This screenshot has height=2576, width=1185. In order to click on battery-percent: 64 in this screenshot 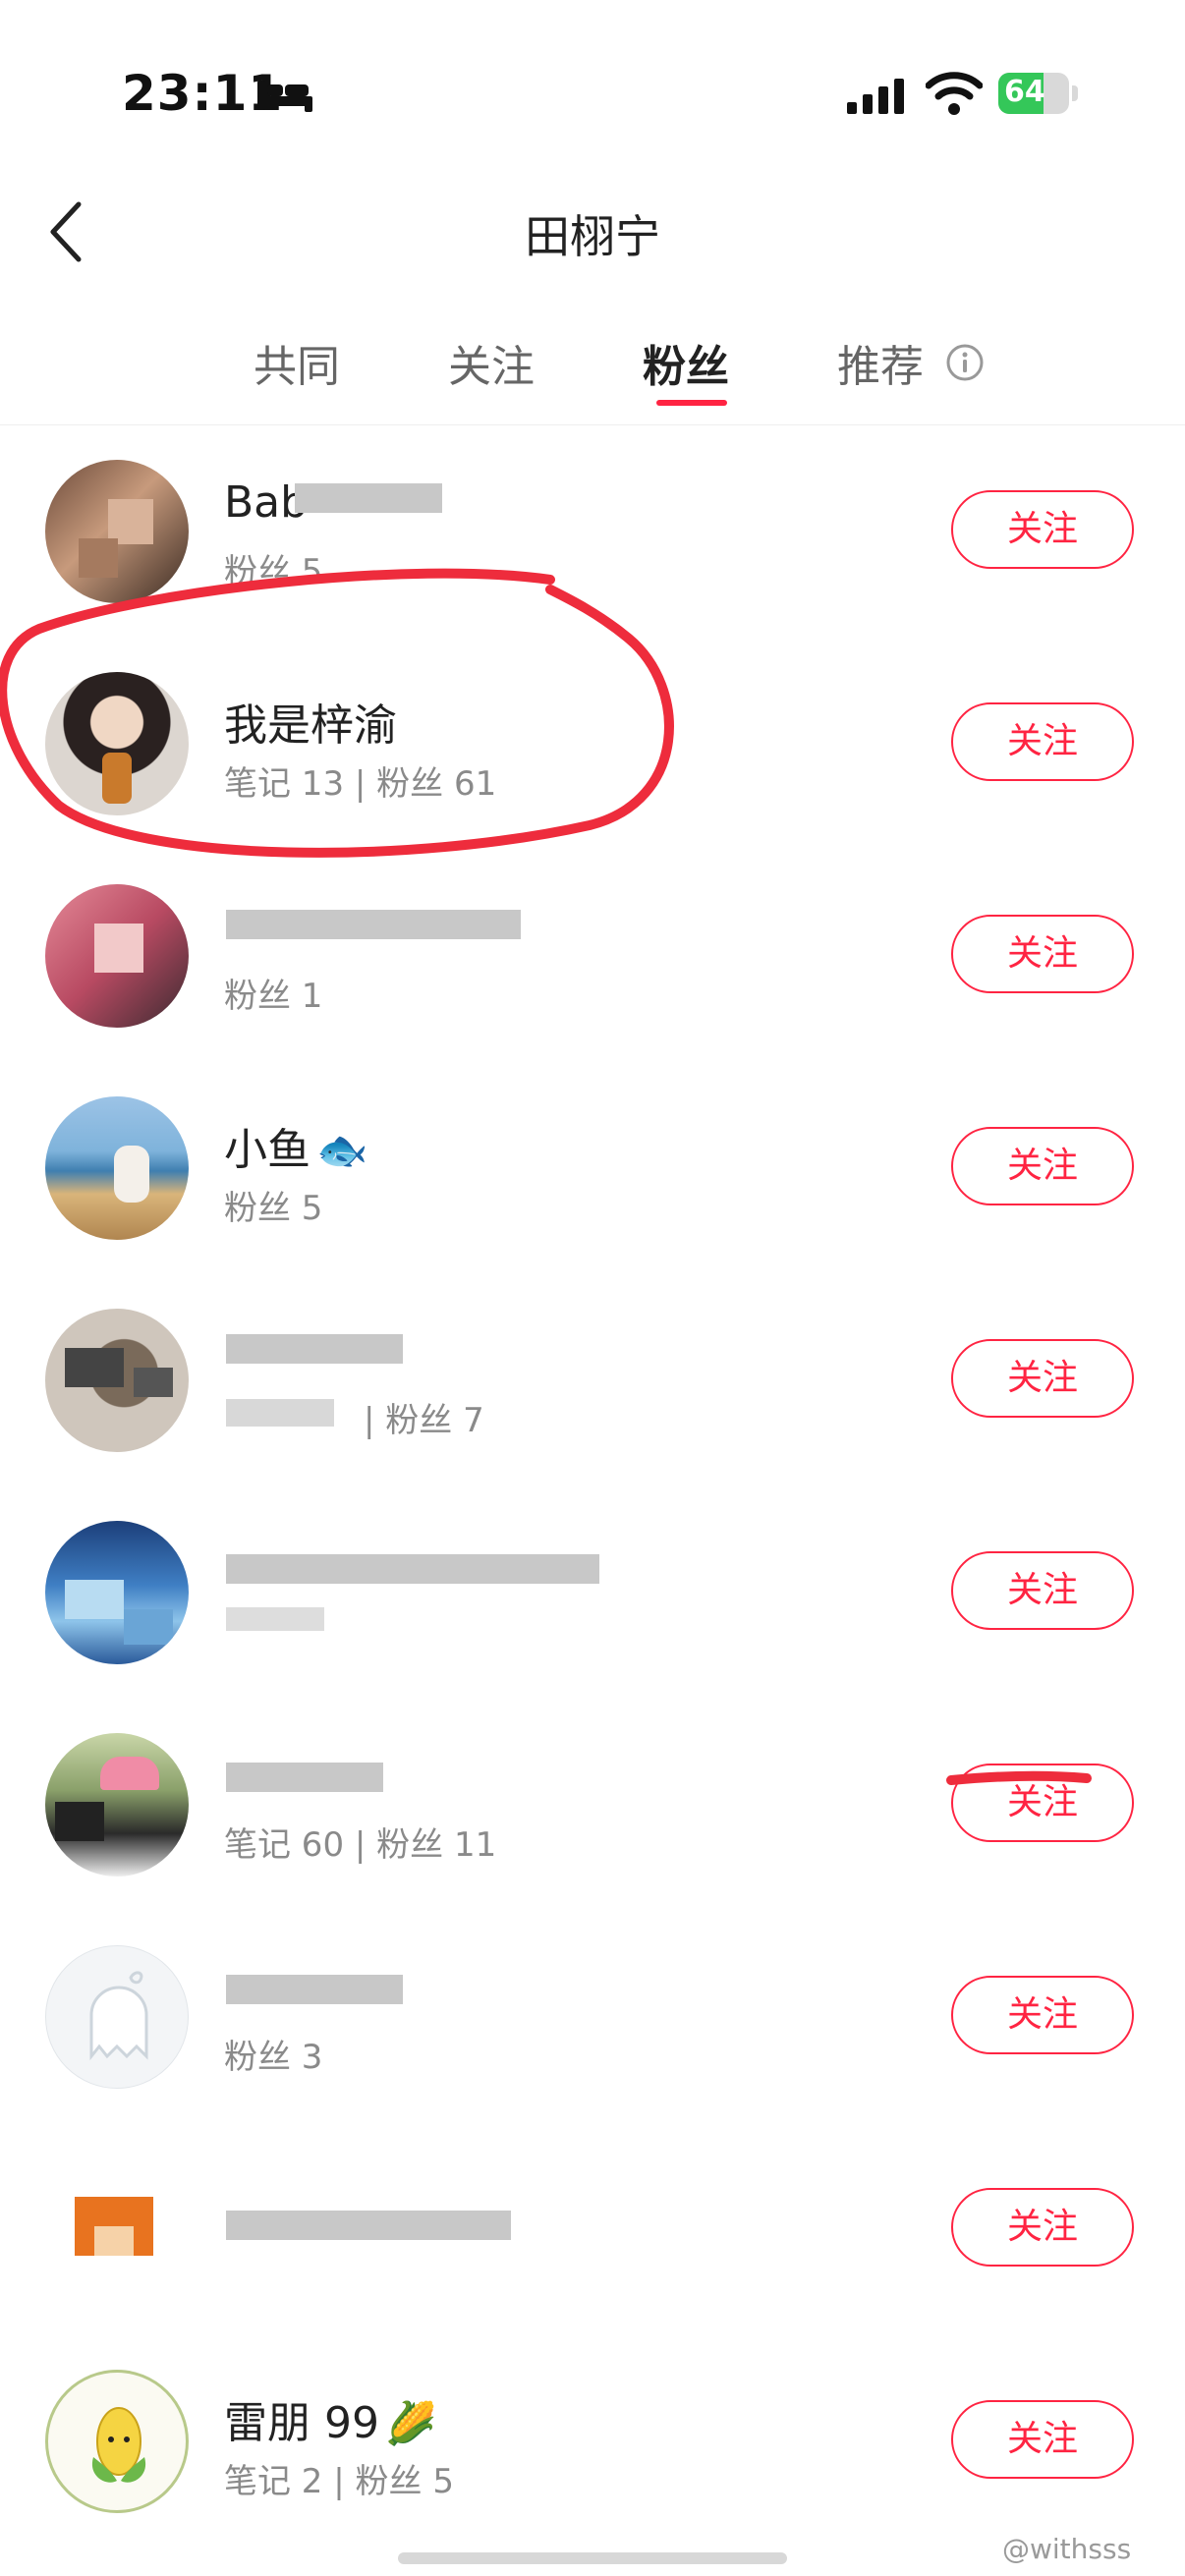, I will do `click(1025, 92)`.